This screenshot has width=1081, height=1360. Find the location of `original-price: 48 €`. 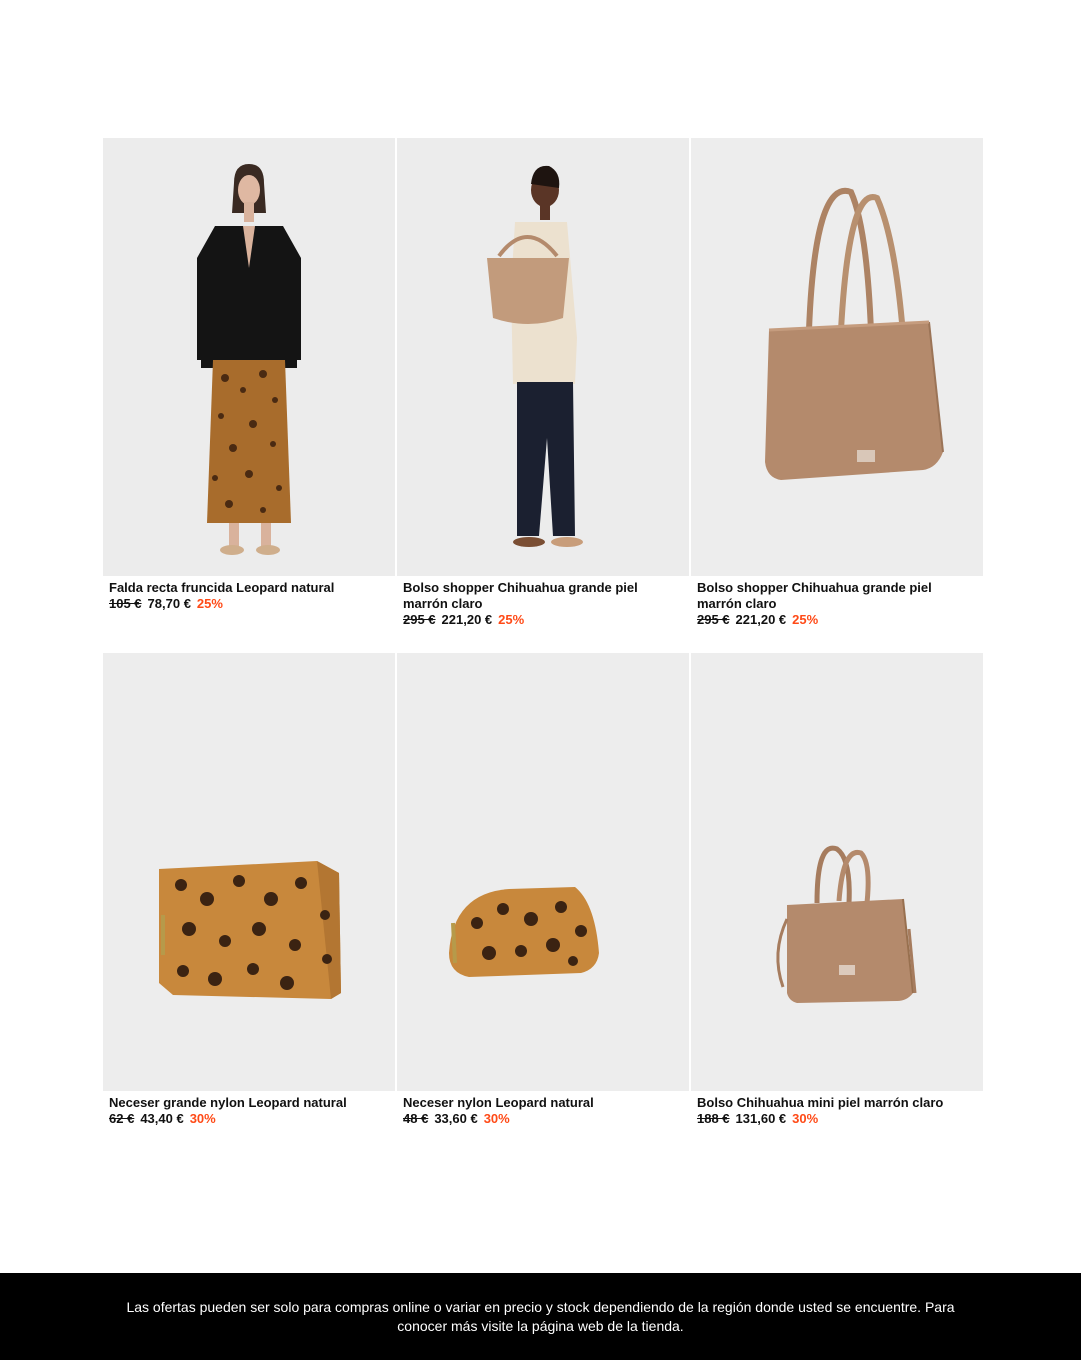

original-price: 48 € is located at coordinates (416, 1118).